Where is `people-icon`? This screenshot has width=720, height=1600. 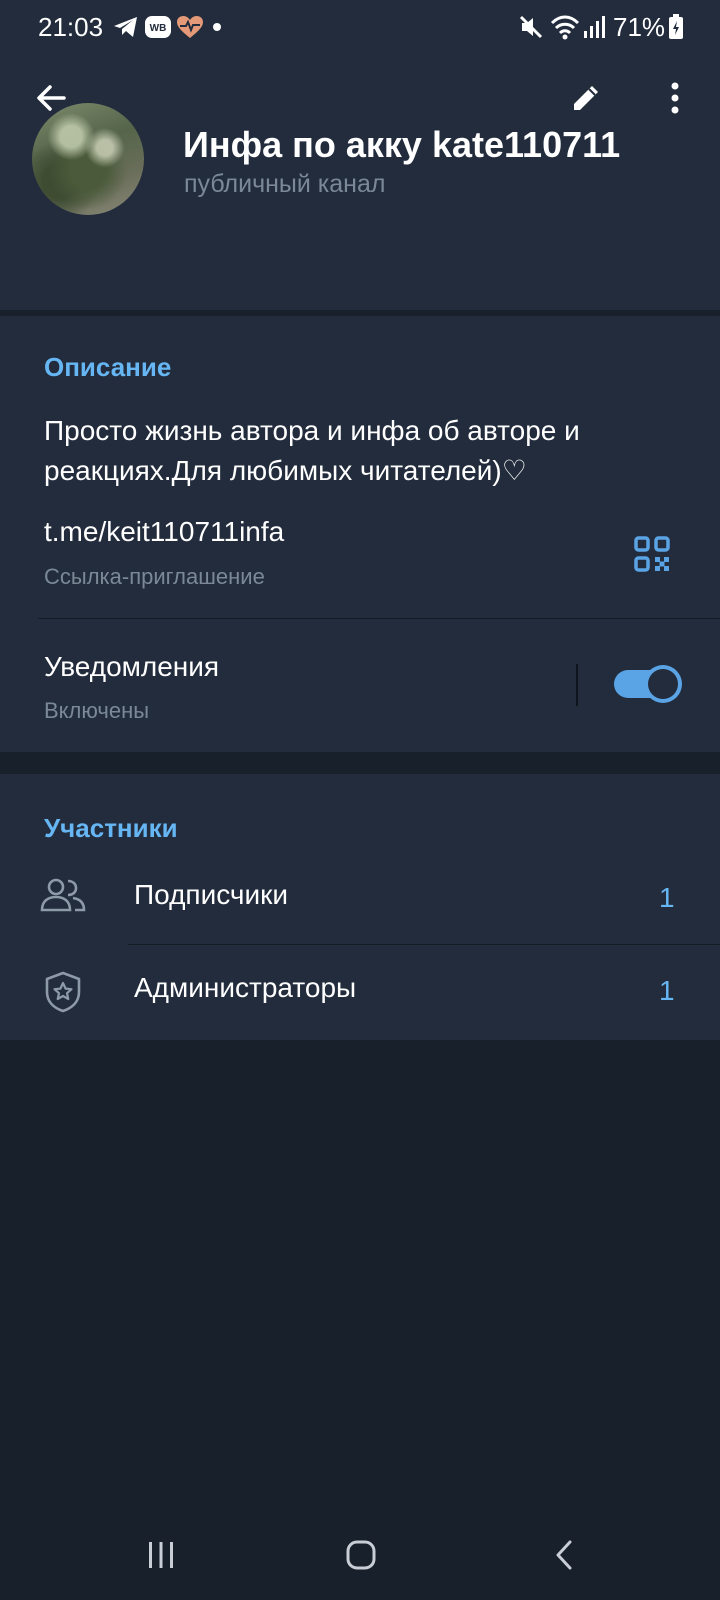 people-icon is located at coordinates (63, 895).